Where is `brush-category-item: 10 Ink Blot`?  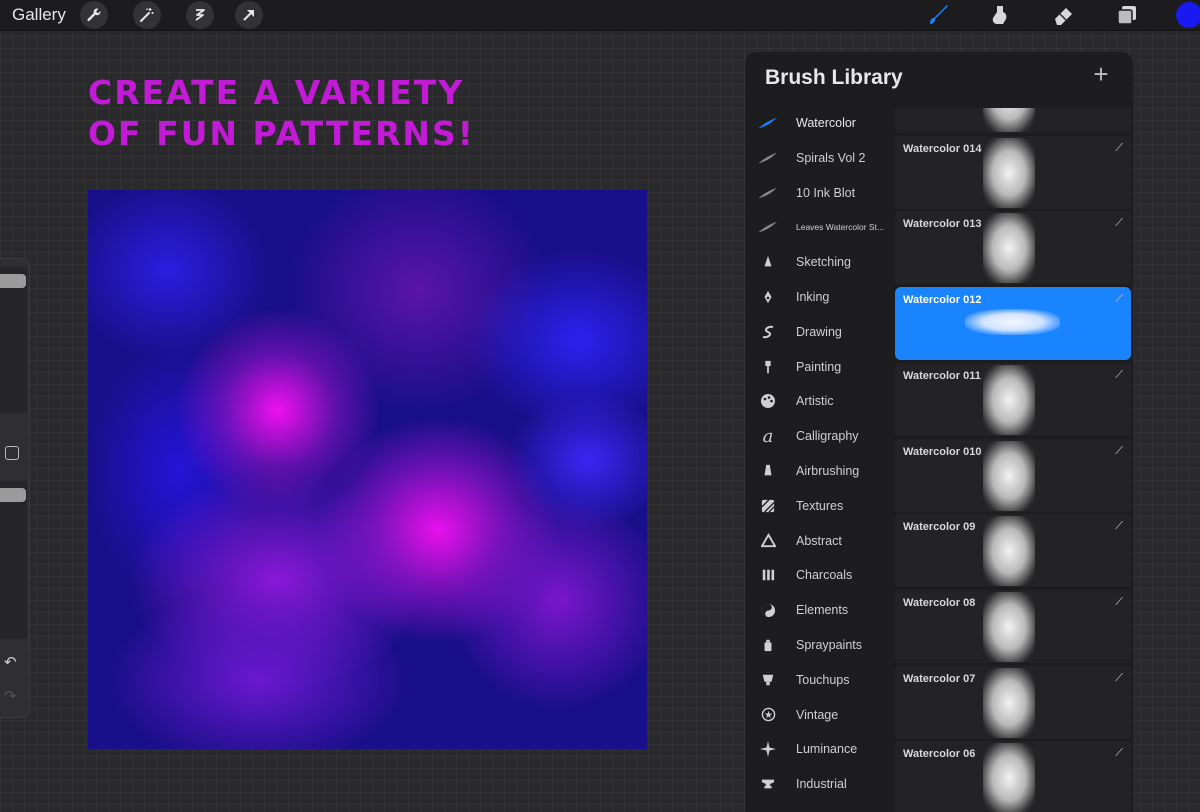 brush-category-item: 10 Ink Blot is located at coordinates (823, 193).